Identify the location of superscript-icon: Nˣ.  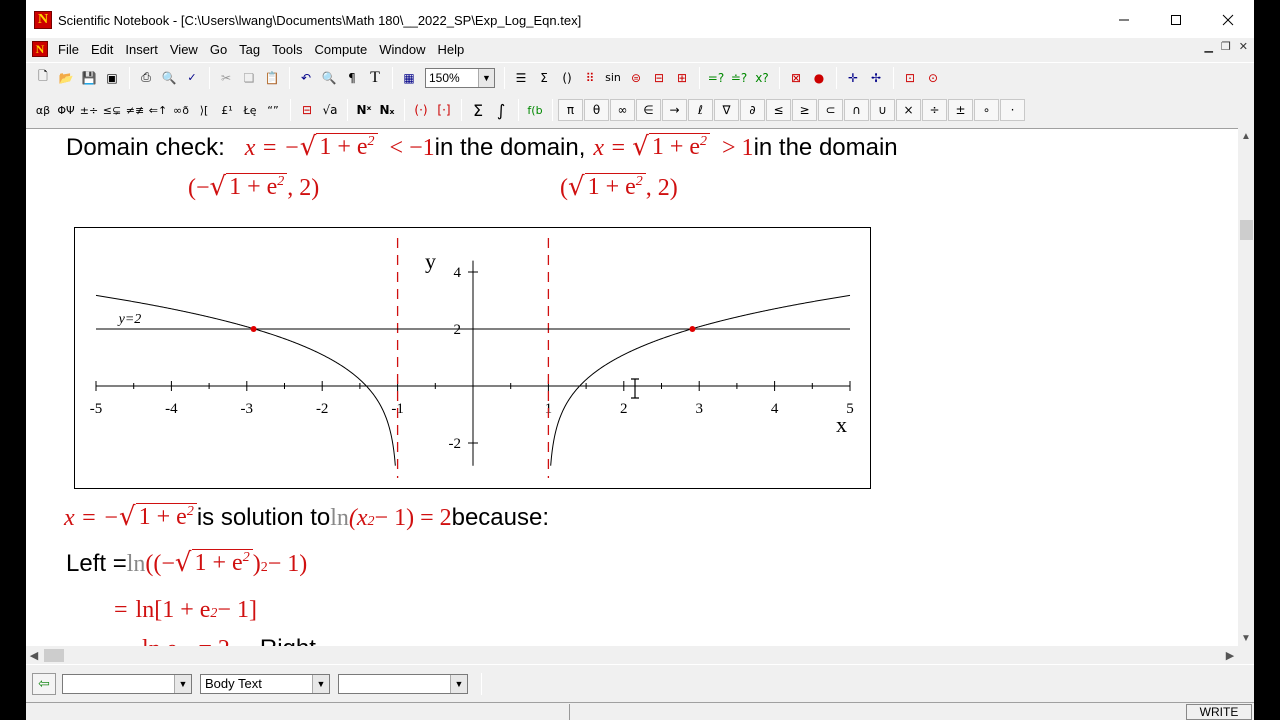
(364, 110).